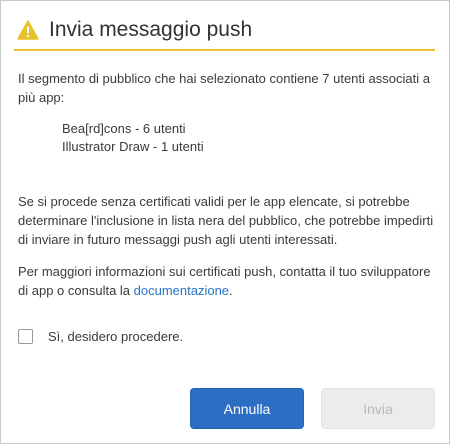 Image resolution: width=450 pixels, height=444 pixels. What do you see at coordinates (247, 408) in the screenshot?
I see `cancel-button: Annulla` at bounding box center [247, 408].